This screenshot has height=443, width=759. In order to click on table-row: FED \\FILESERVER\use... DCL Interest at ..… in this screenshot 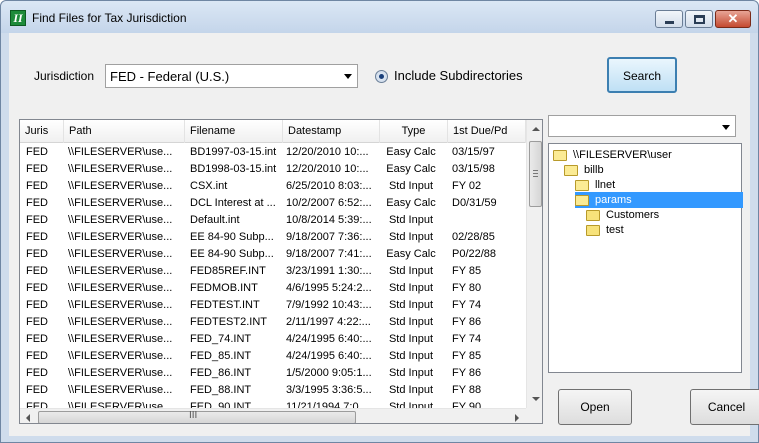, I will do `click(273, 203)`.